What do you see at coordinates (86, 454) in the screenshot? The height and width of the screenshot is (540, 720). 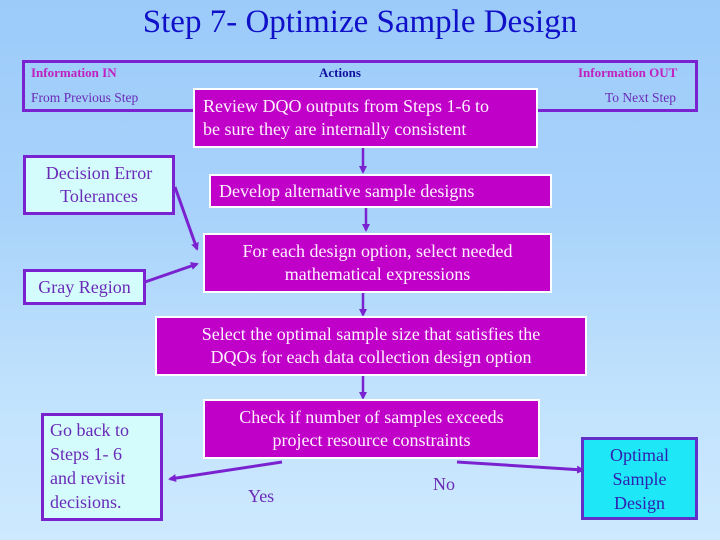 I see `go-back-line2: Steps 1- 6` at bounding box center [86, 454].